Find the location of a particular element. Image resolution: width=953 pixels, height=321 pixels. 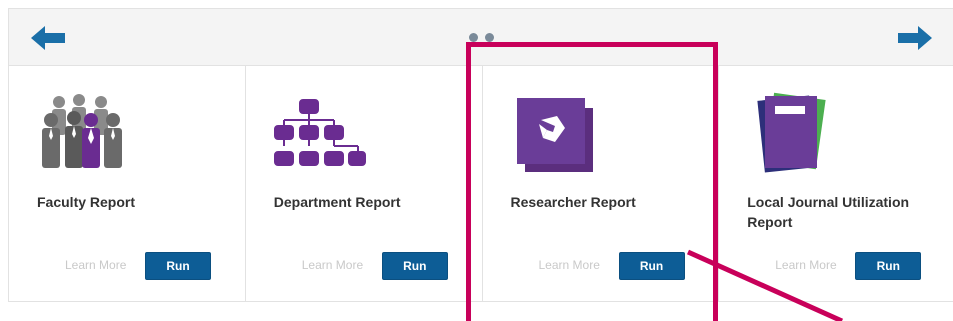

card-title: Department Report is located at coordinates (337, 202).